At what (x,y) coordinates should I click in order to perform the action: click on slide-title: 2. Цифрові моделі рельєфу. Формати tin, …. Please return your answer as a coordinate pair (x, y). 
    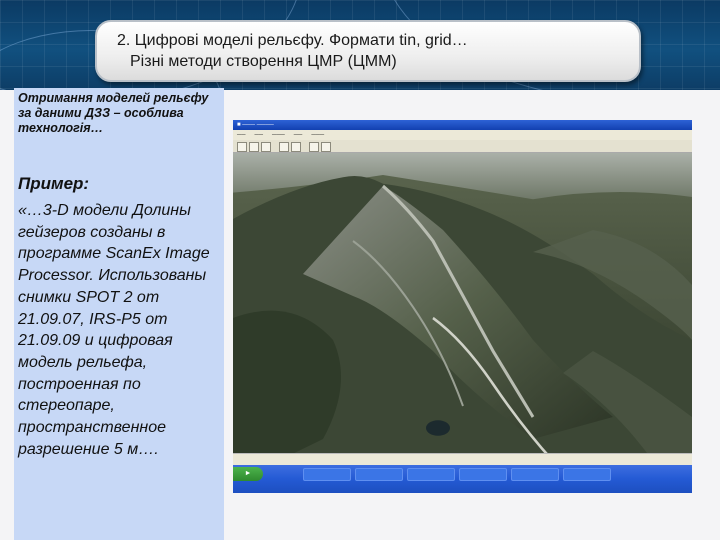
    Looking at the image, I should click on (368, 51).